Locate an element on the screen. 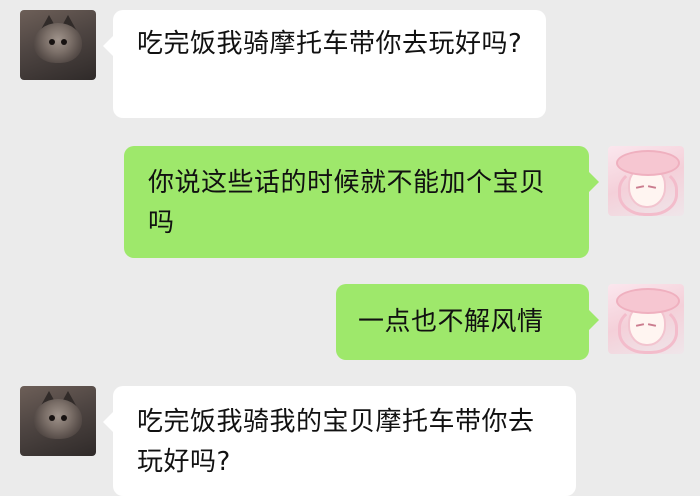  message-text: 吃完饭我骑摩托车带你去玩好吗? is located at coordinates (330, 44).